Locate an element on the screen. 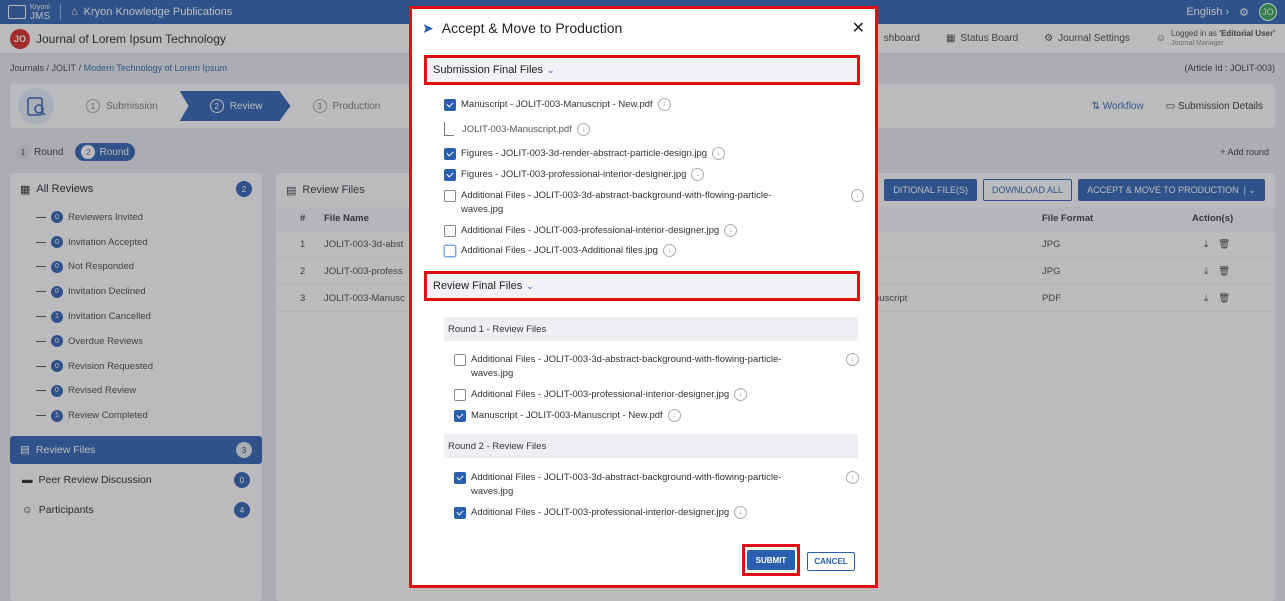  submission-file-version: JOLIT-003-Manuscript.pdf ↓ is located at coordinates (526, 130).